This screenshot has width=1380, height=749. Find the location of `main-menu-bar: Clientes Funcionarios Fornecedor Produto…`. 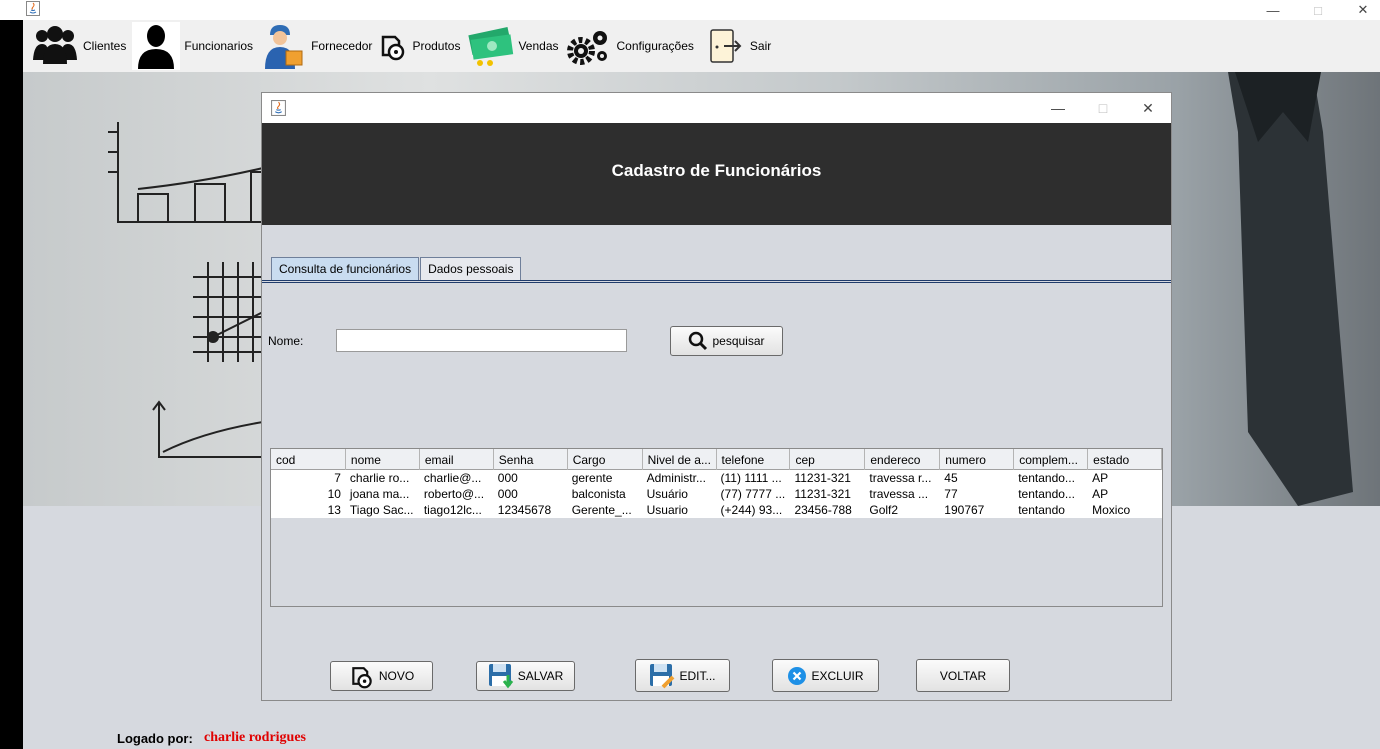

main-menu-bar: Clientes Funcionarios Fornecedor Produto… is located at coordinates (701, 46).